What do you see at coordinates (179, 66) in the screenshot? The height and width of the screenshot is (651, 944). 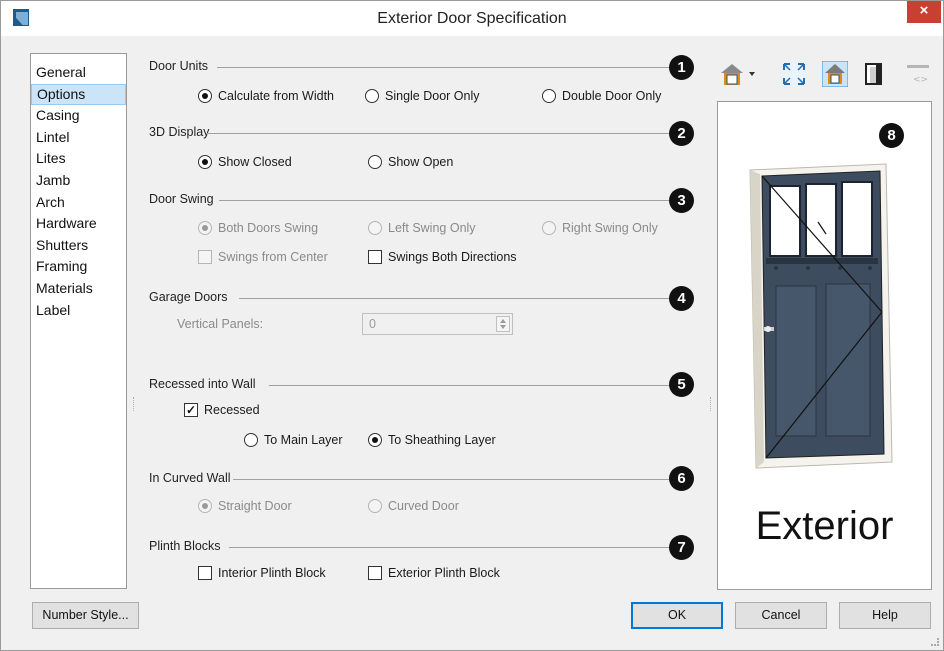 I see `section-title-door-units: Door Units` at bounding box center [179, 66].